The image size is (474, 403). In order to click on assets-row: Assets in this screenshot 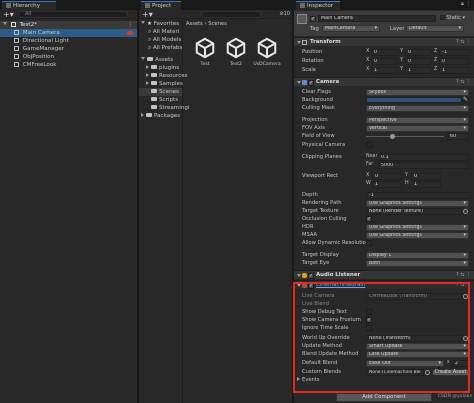, I will do `click(160, 60)`.